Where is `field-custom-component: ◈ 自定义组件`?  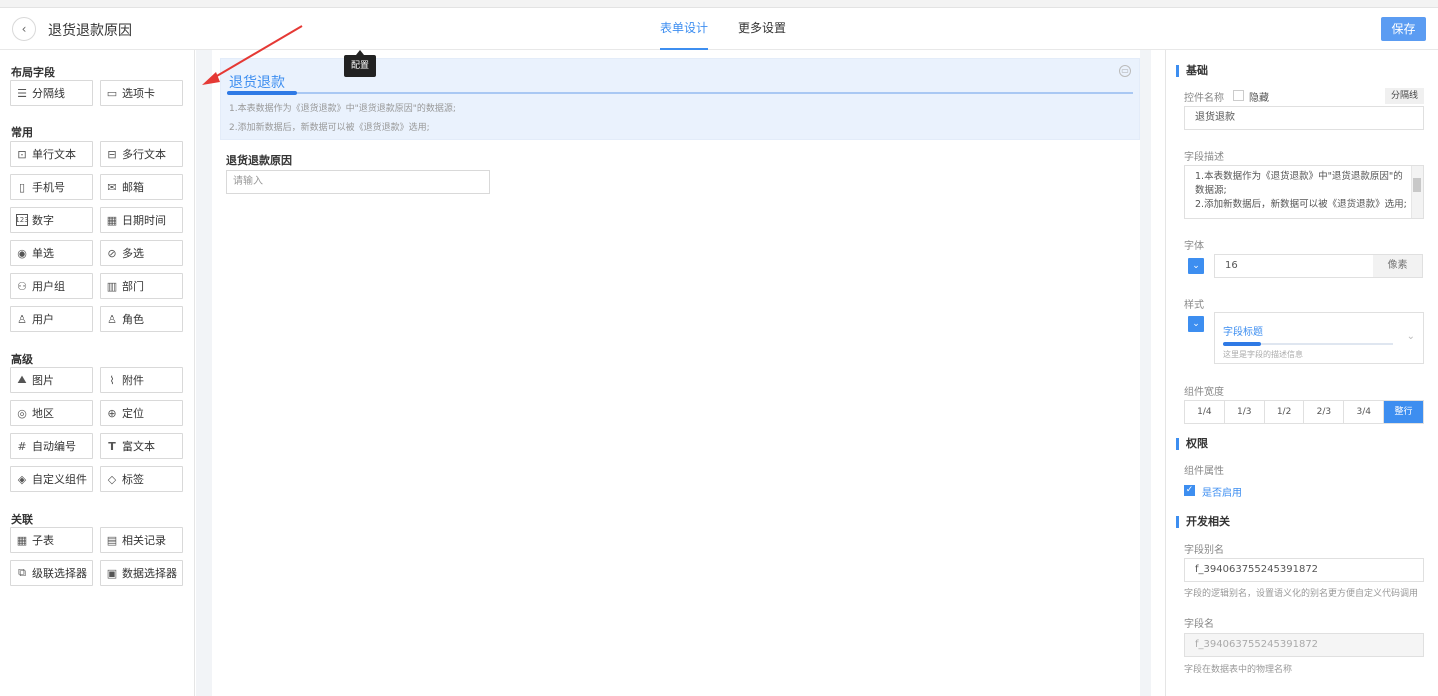 field-custom-component: ◈ 自定义组件 is located at coordinates (51, 479).